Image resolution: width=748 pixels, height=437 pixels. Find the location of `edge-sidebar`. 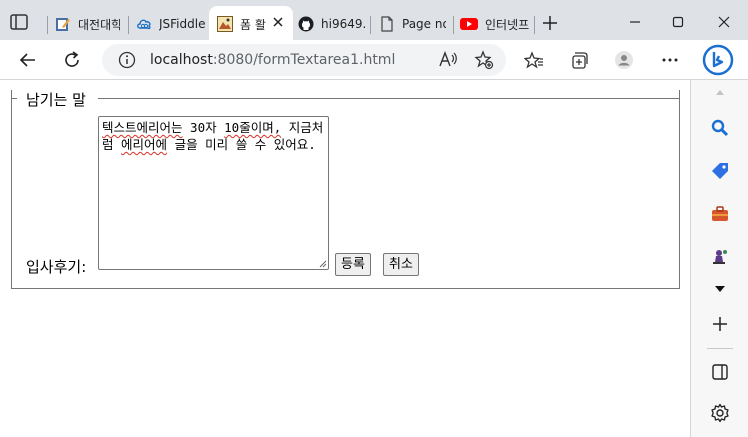

edge-sidebar is located at coordinates (719, 258).